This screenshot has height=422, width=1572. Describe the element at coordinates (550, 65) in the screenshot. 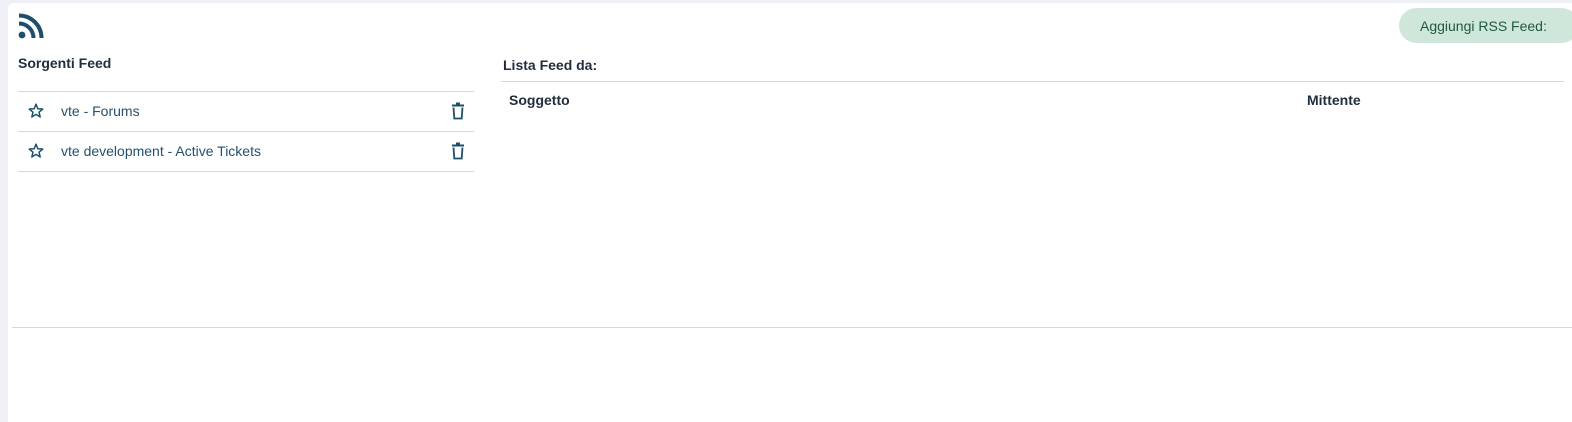

I see `feed-list-title: Lista Feed da:` at that location.